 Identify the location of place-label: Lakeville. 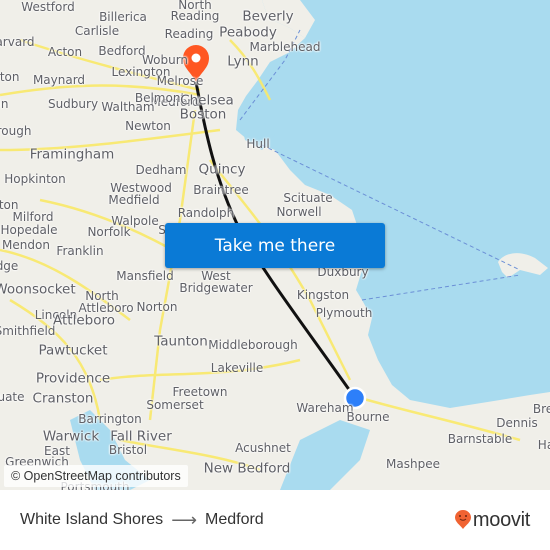
(237, 368).